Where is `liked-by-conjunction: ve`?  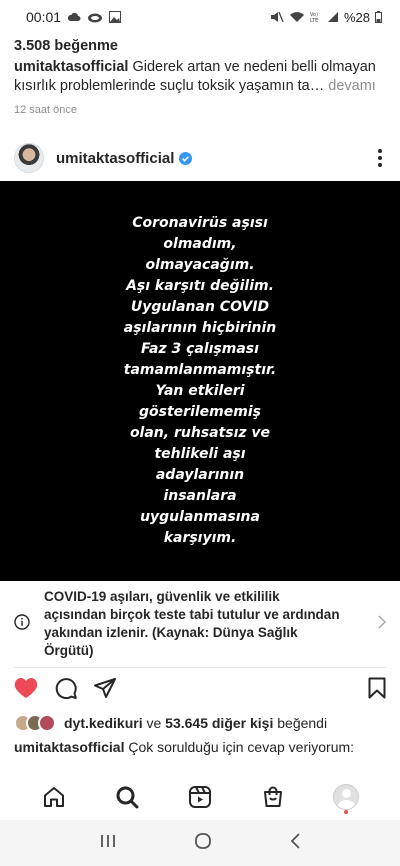
liked-by-conjunction: ve is located at coordinates (154, 723).